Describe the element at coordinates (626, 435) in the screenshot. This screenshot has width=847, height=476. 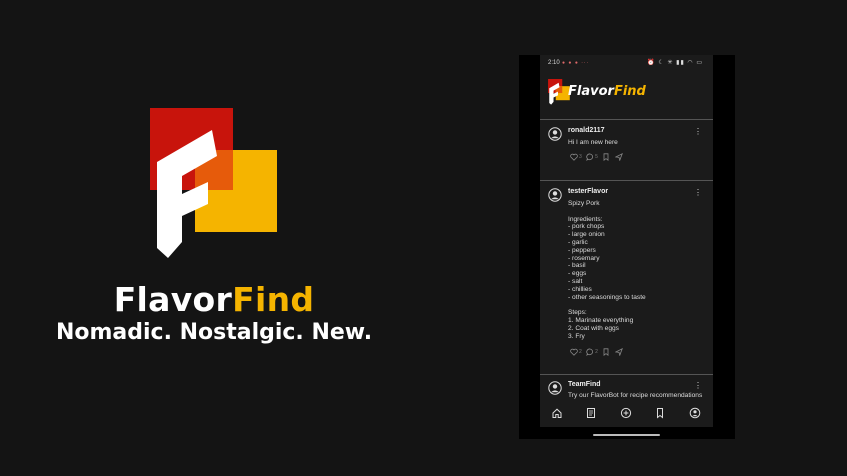
I see `gesture-home-bar` at that location.